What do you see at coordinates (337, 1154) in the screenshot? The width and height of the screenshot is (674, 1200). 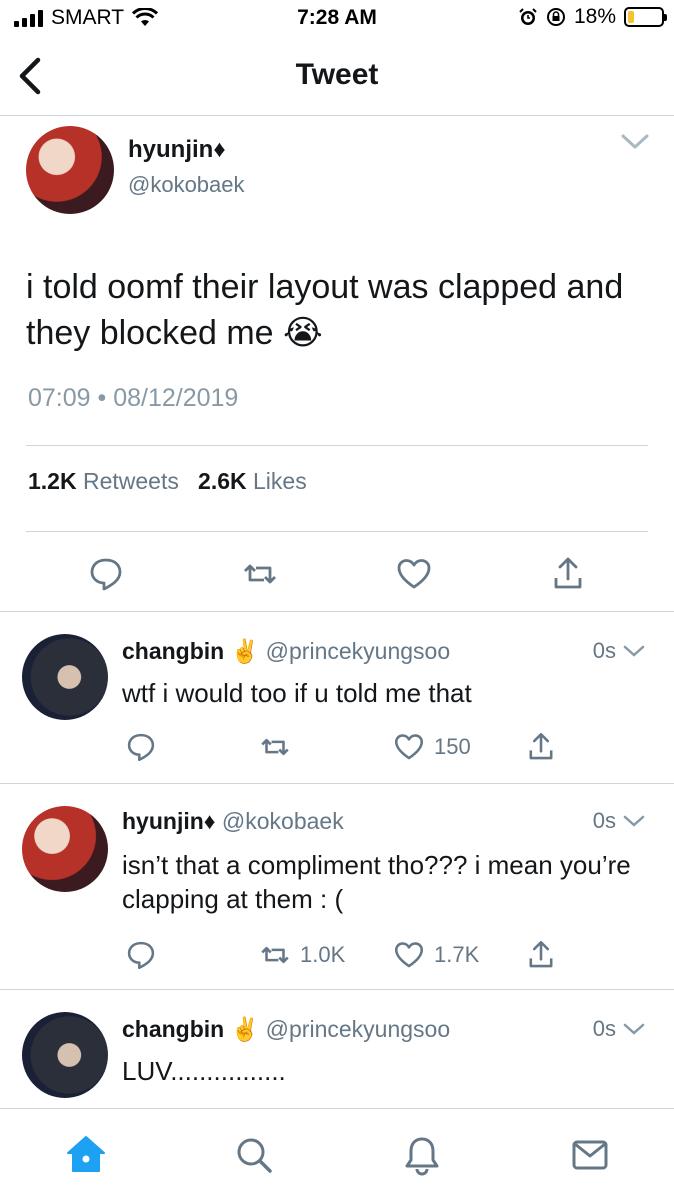 I see `tab-bar` at bounding box center [337, 1154].